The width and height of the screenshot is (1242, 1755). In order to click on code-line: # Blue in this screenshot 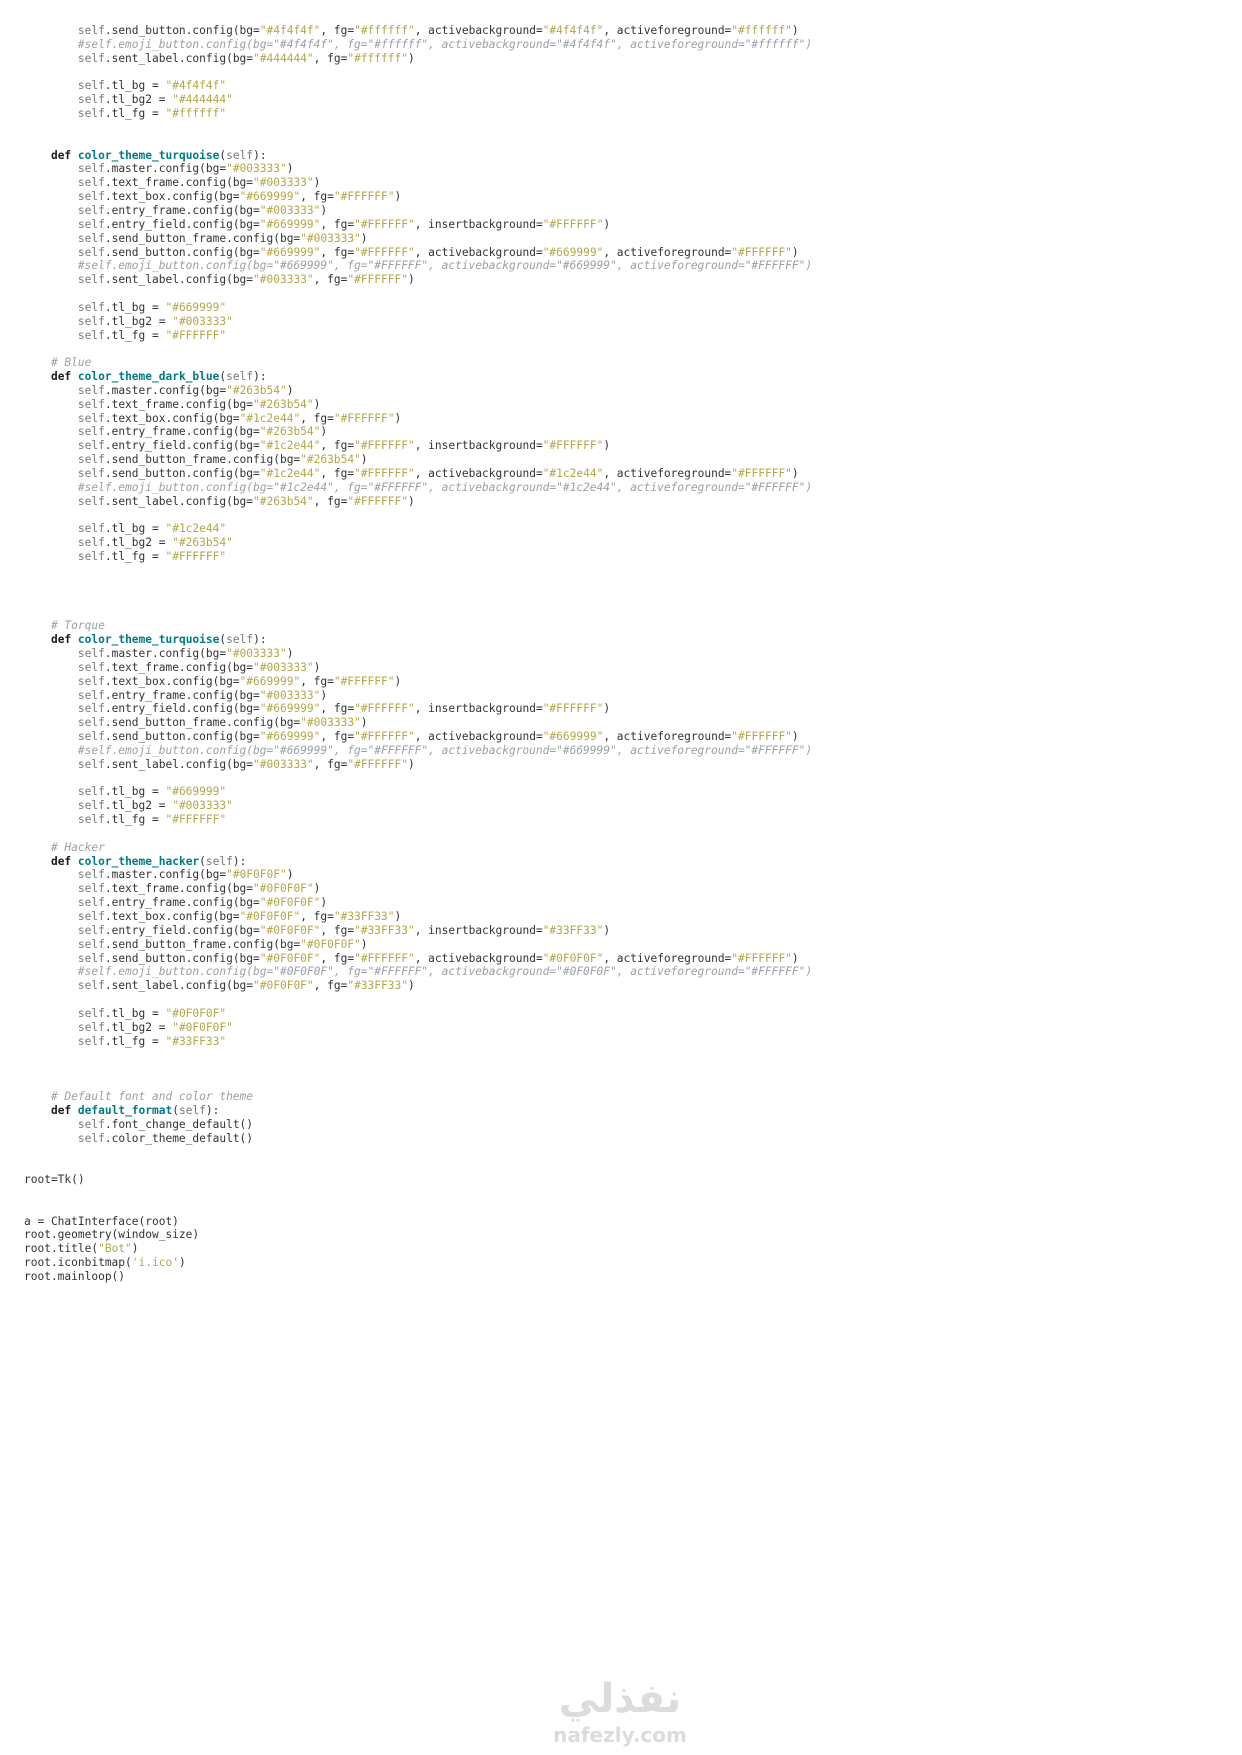, I will do `click(418, 363)`.